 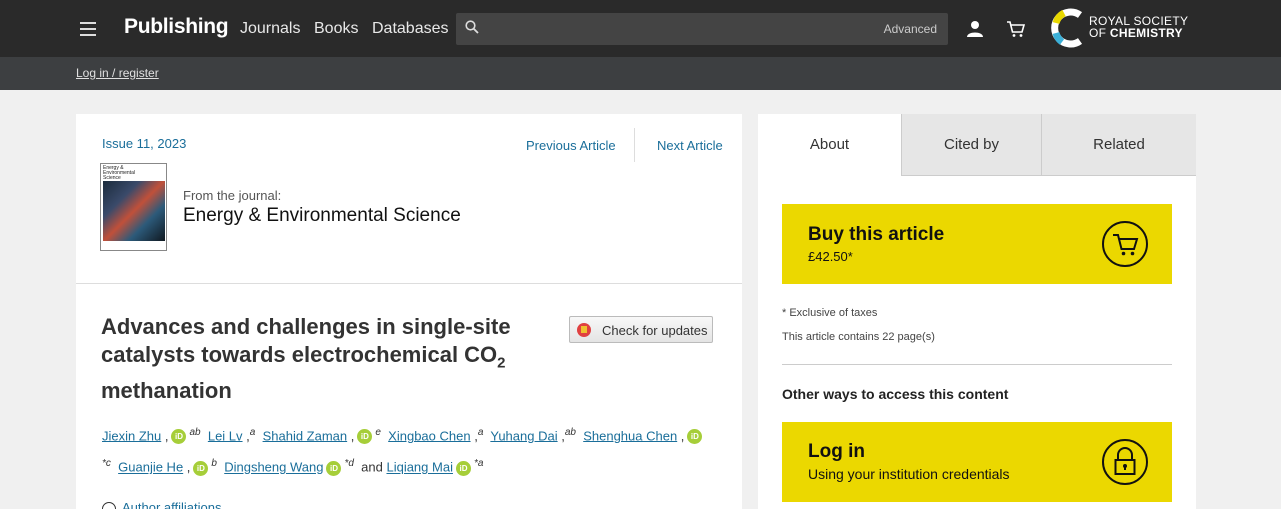 What do you see at coordinates (634, 145) in the screenshot?
I see `nav-divider` at bounding box center [634, 145].